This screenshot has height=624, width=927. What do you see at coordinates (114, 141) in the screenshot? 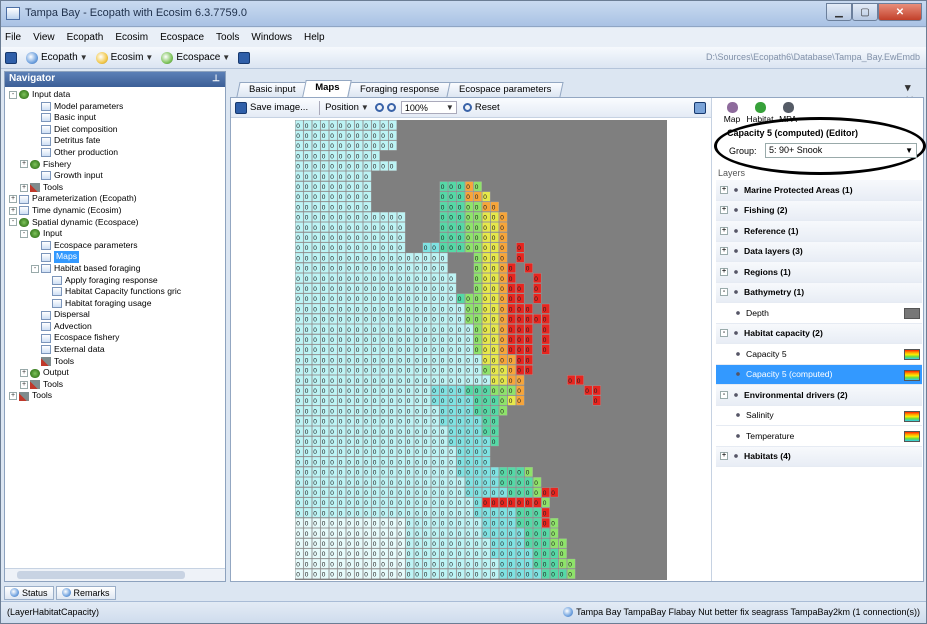
I see `tree-node: Detritus fate` at bounding box center [114, 141].